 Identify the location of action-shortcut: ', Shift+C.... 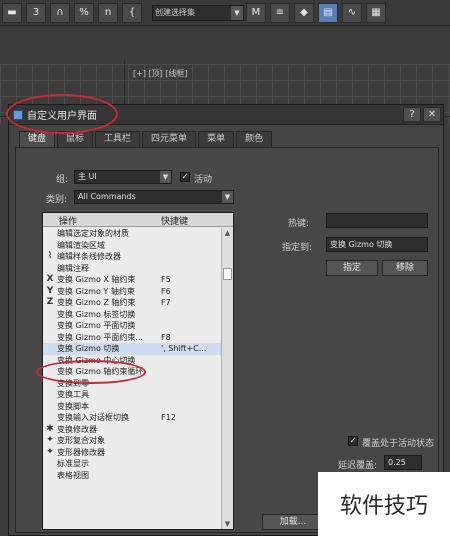
(184, 348).